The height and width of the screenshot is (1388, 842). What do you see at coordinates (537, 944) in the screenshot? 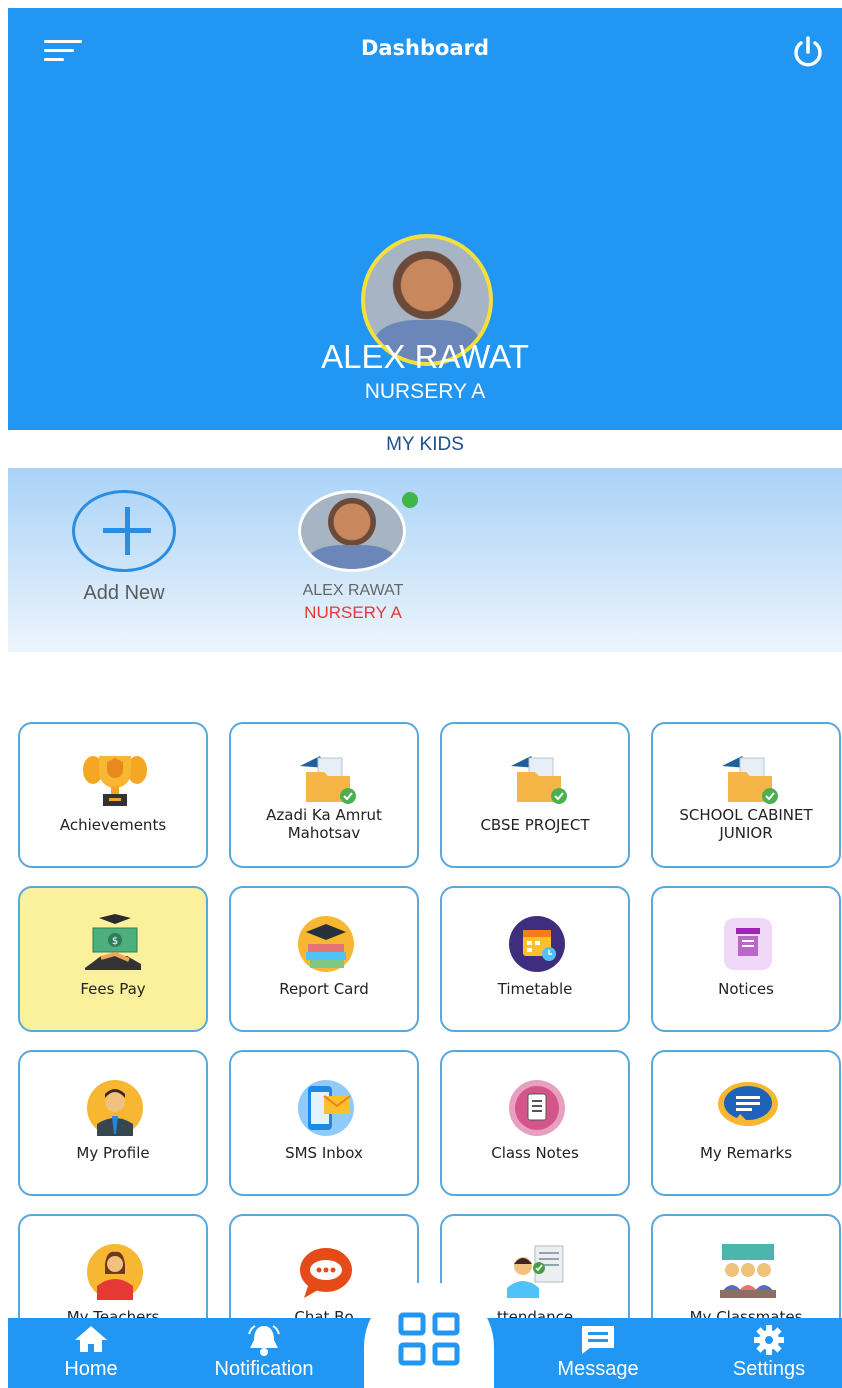
I see `calendar-clock-icon` at bounding box center [537, 944].